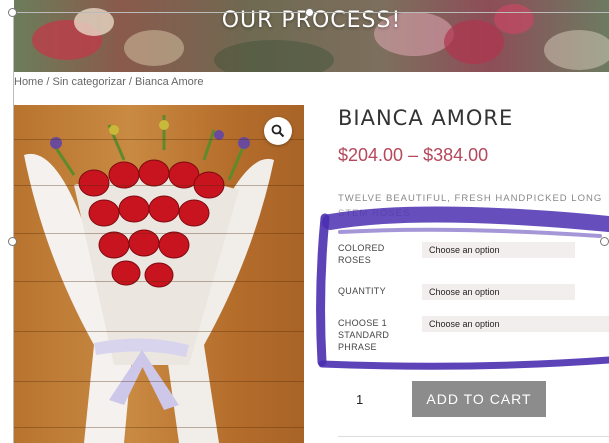 The image size is (609, 443). Describe the element at coordinates (12, 12) in the screenshot. I see `resize-handle-top-left` at that location.